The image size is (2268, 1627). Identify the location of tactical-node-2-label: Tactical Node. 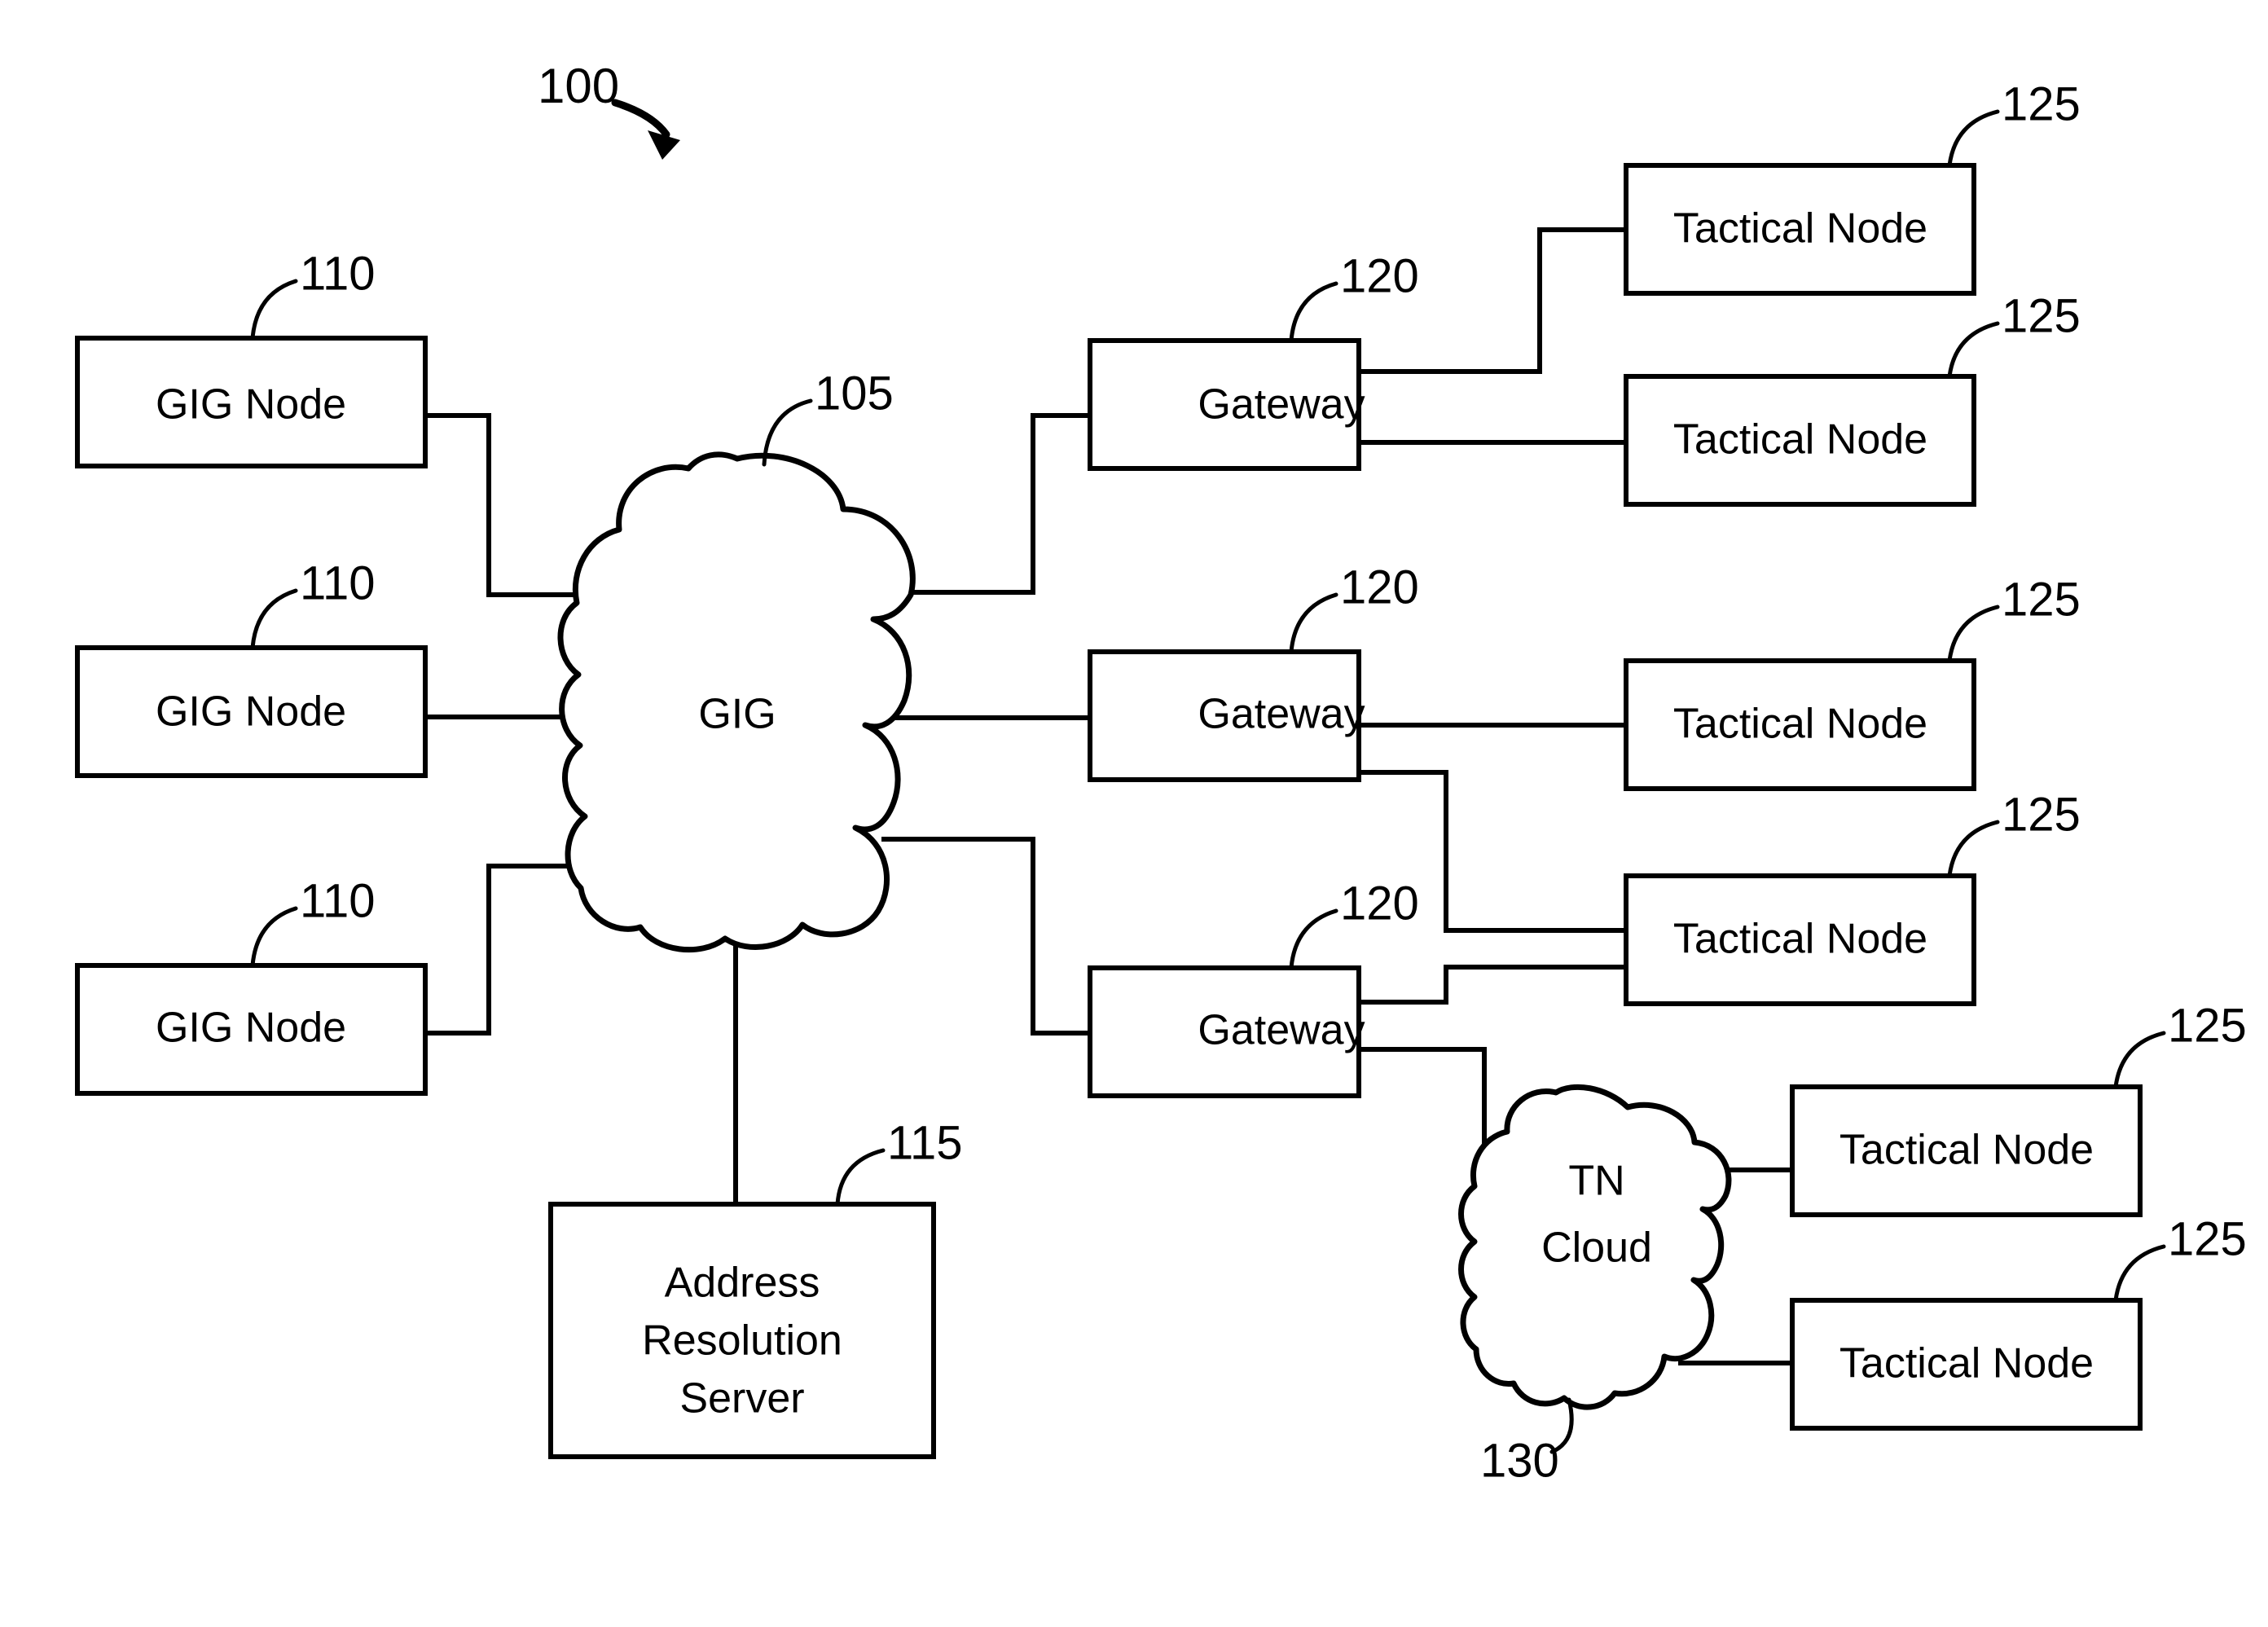
(1800, 440).